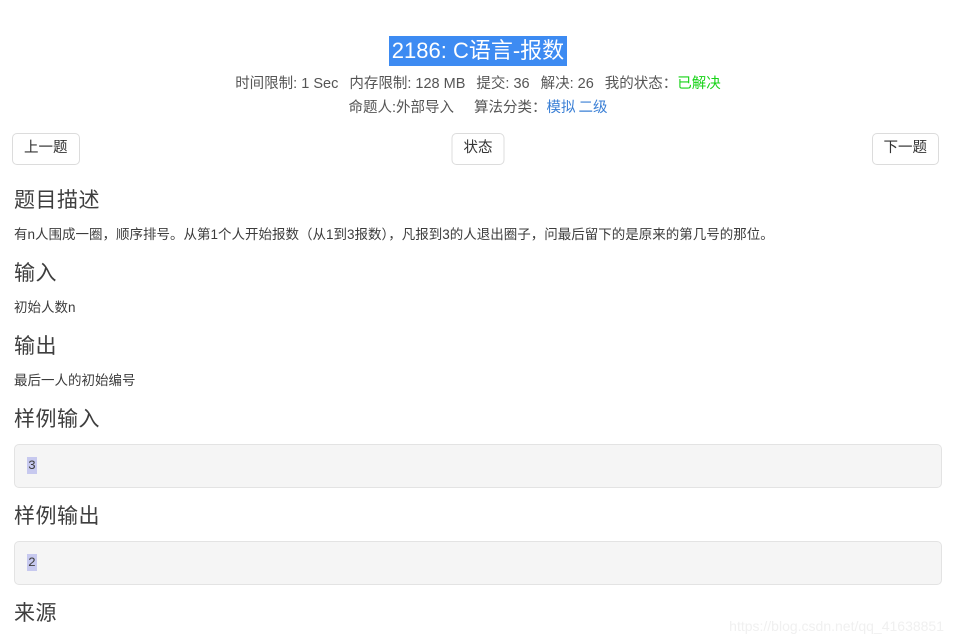 Image resolution: width=956 pixels, height=643 pixels. I want to click on solved-count-value: 26, so click(585, 84).